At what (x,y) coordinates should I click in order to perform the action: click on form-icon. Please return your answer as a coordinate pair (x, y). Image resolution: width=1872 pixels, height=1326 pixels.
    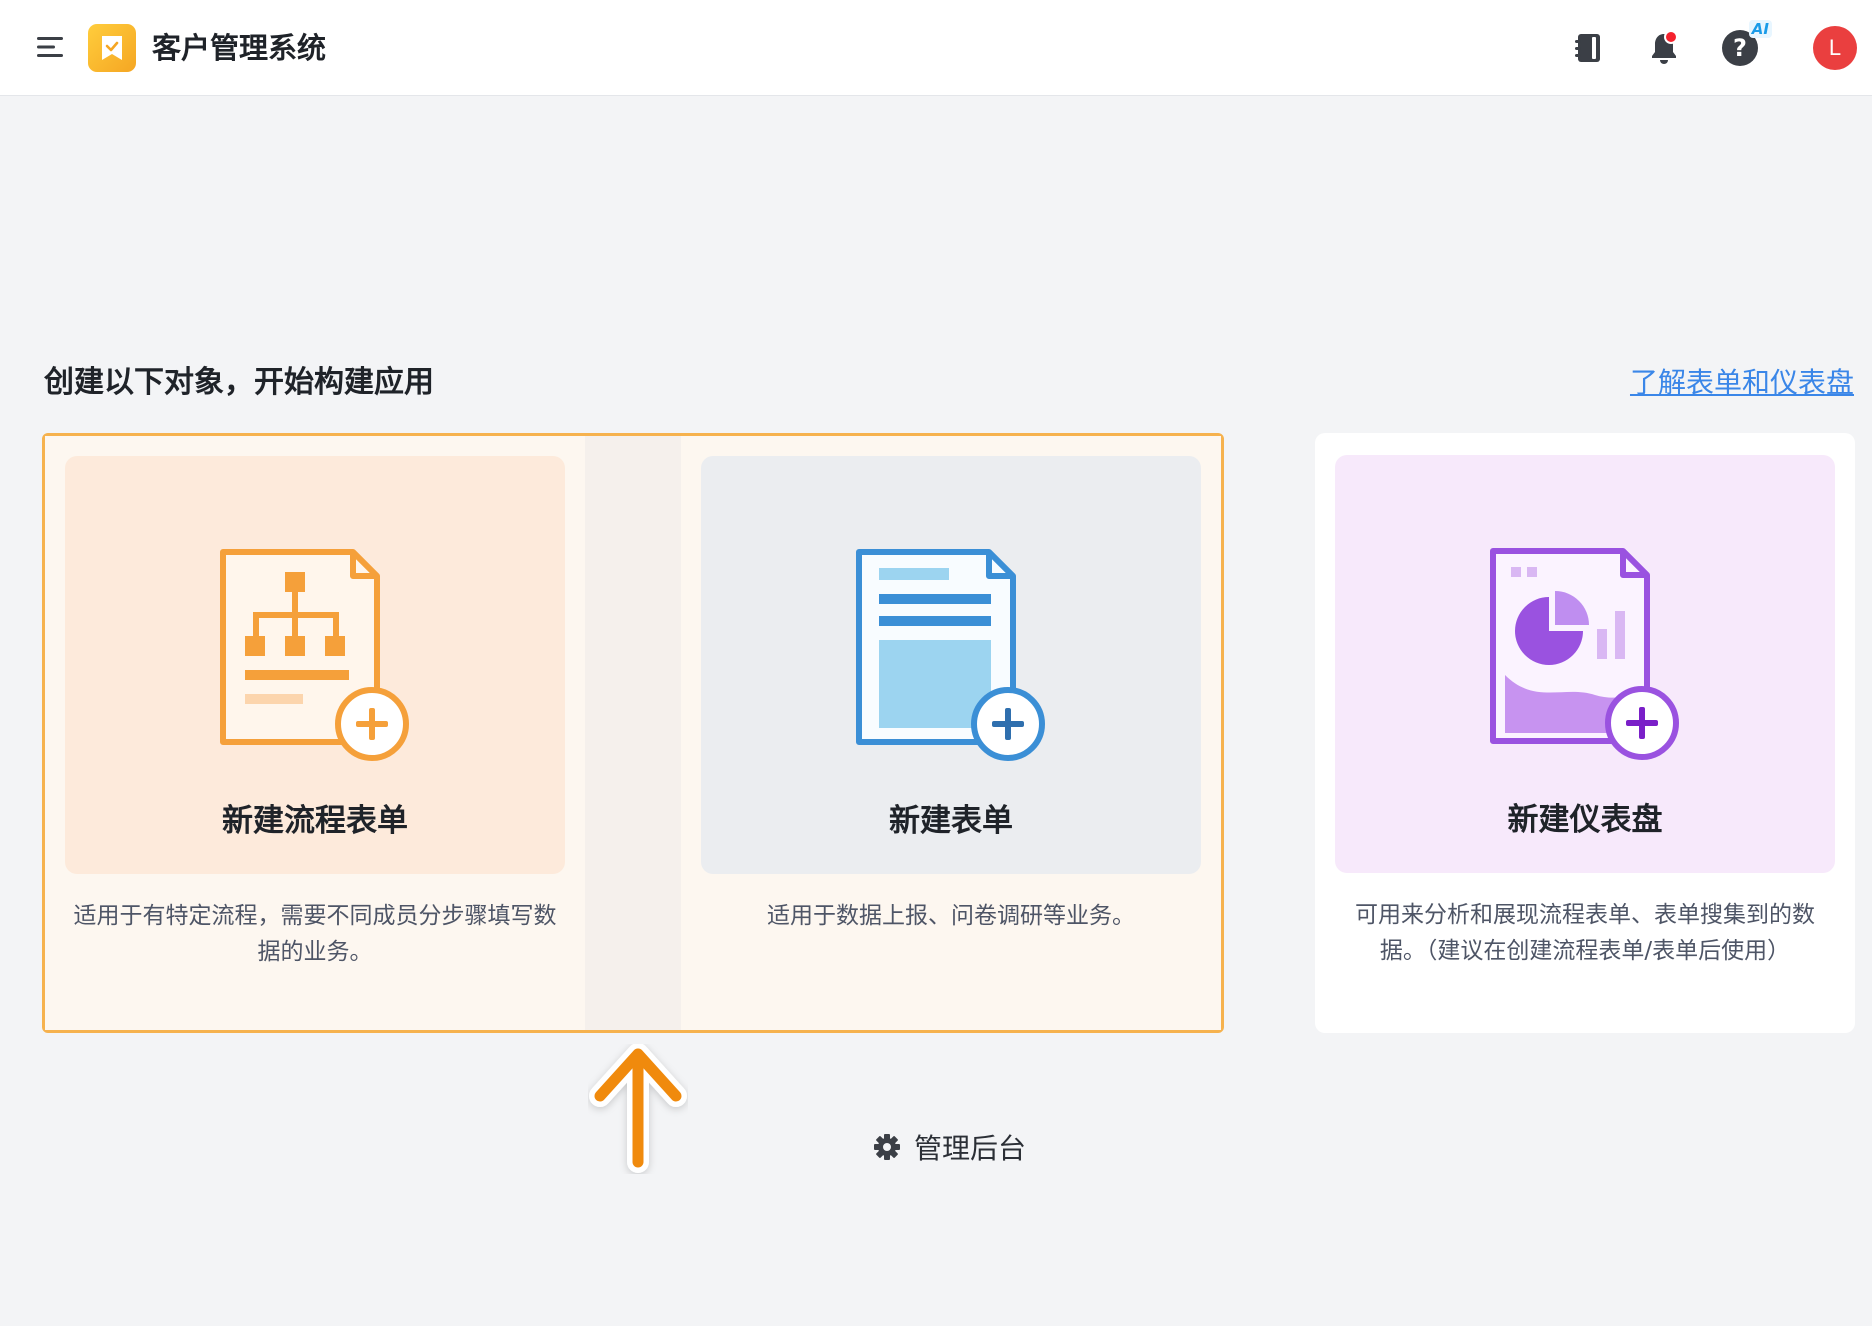
    Looking at the image, I should click on (950, 655).